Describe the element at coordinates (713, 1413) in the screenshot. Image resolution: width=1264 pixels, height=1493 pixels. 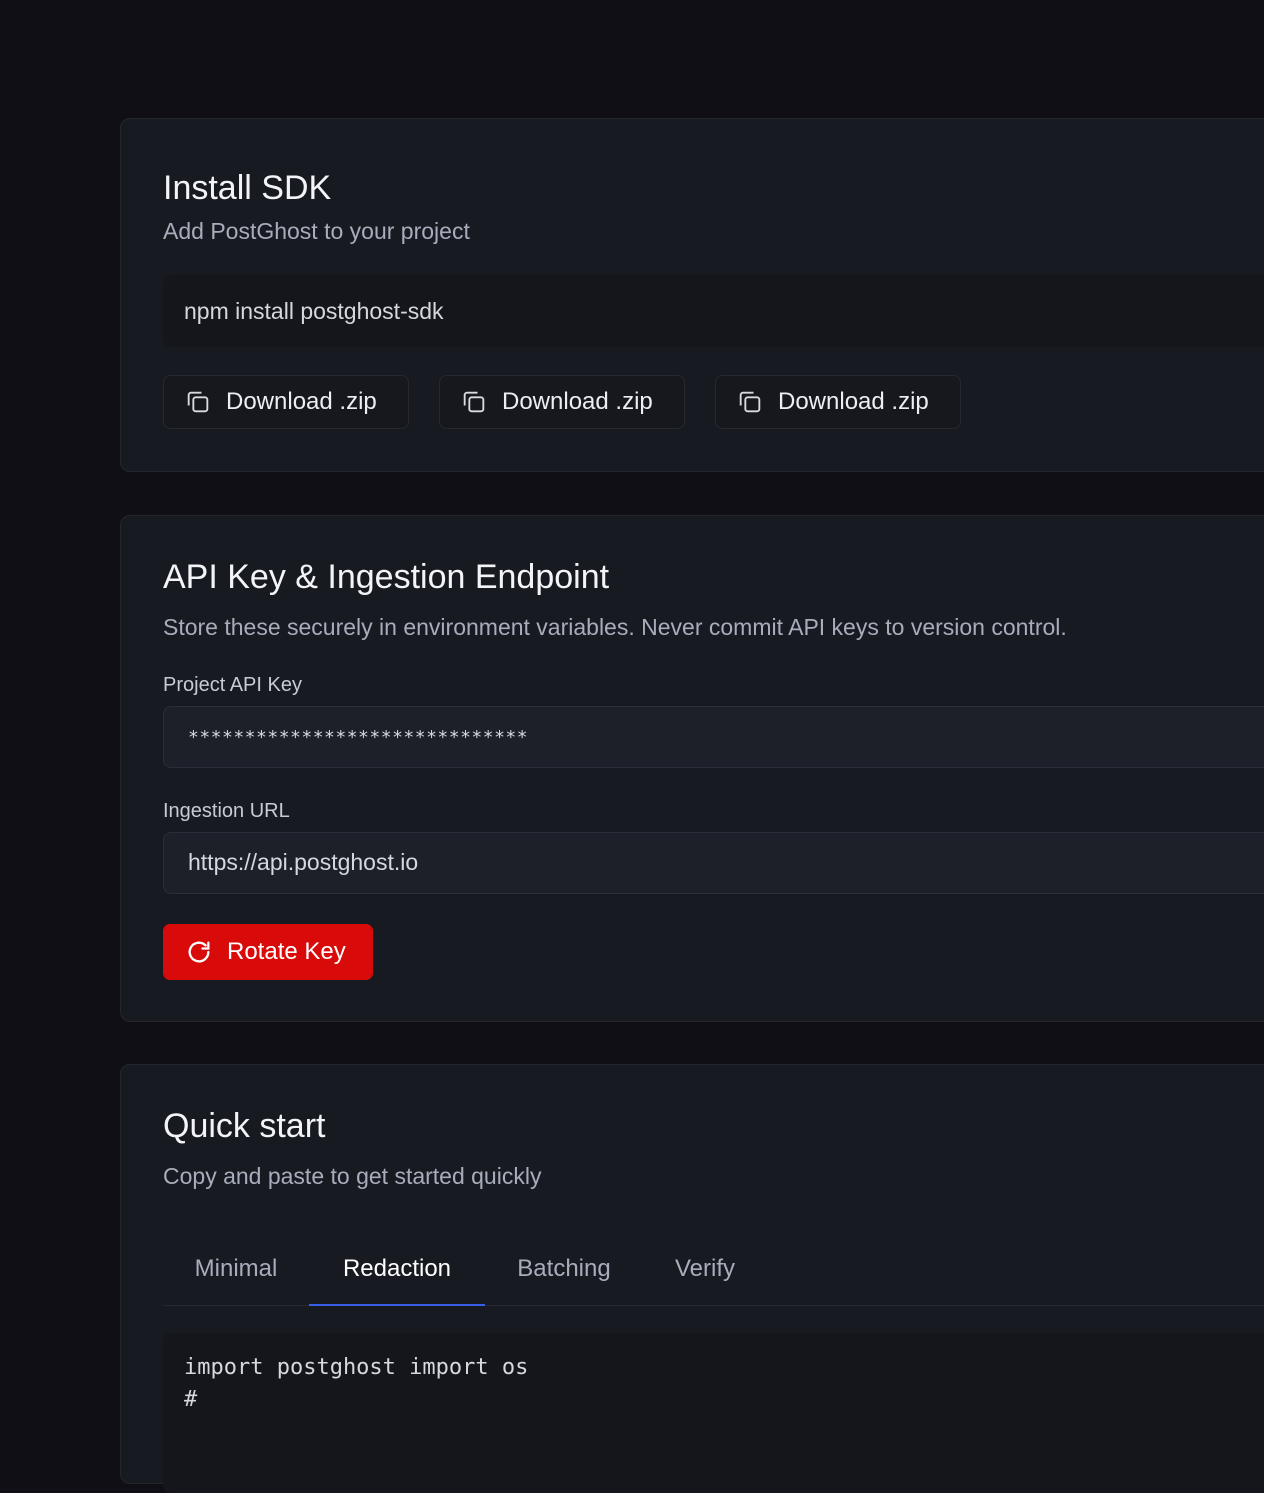
I see `code-block: import postghost import os #` at that location.